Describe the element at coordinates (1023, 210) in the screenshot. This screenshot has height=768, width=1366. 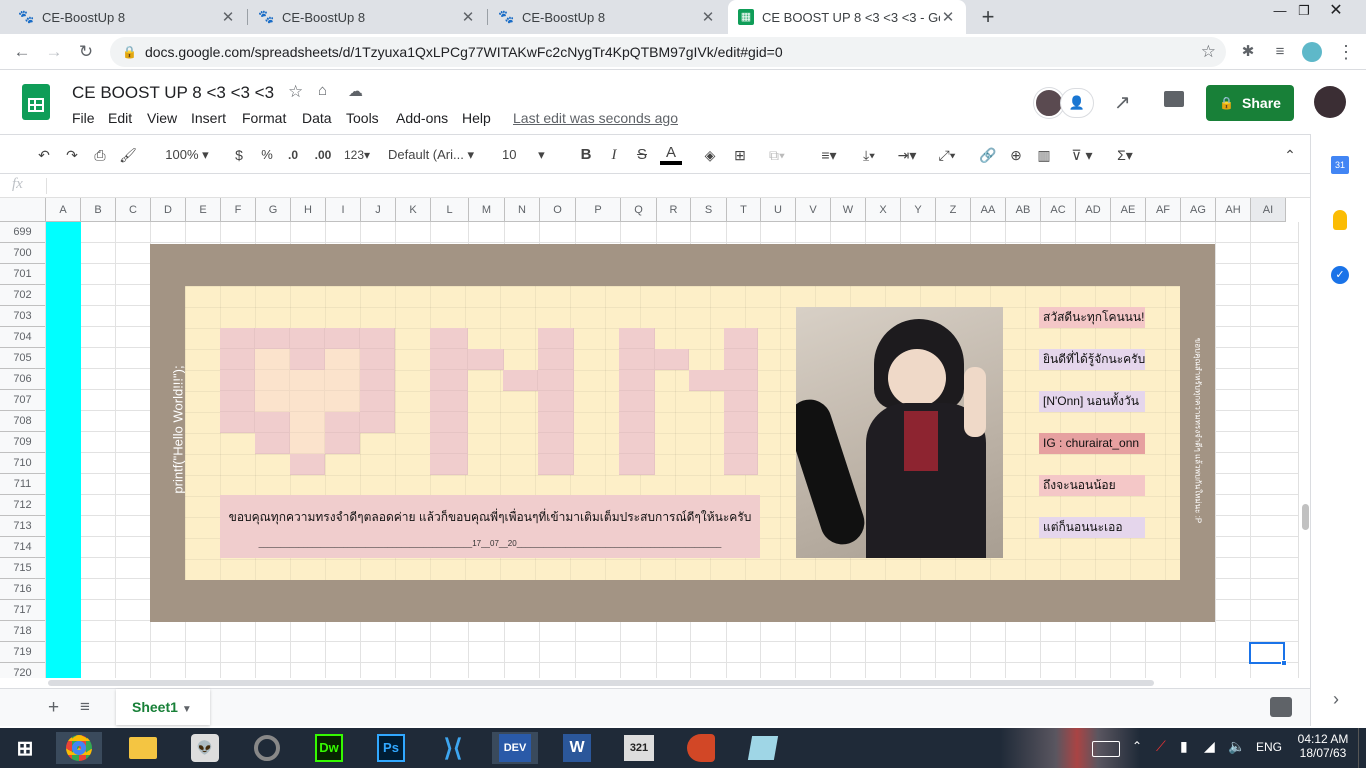
I see `column-header: AB` at that location.